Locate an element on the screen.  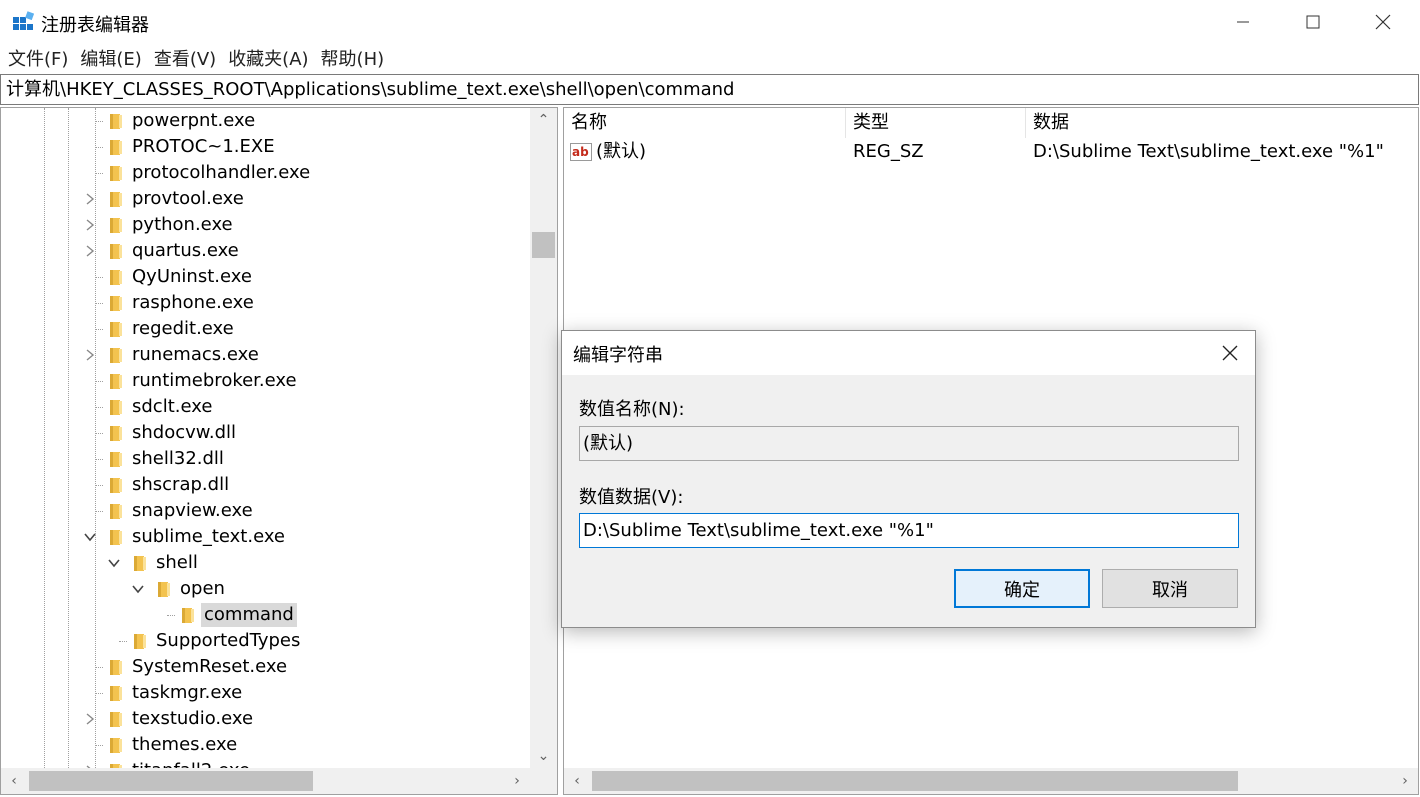
column-header-name: 名称 is located at coordinates (705, 123).